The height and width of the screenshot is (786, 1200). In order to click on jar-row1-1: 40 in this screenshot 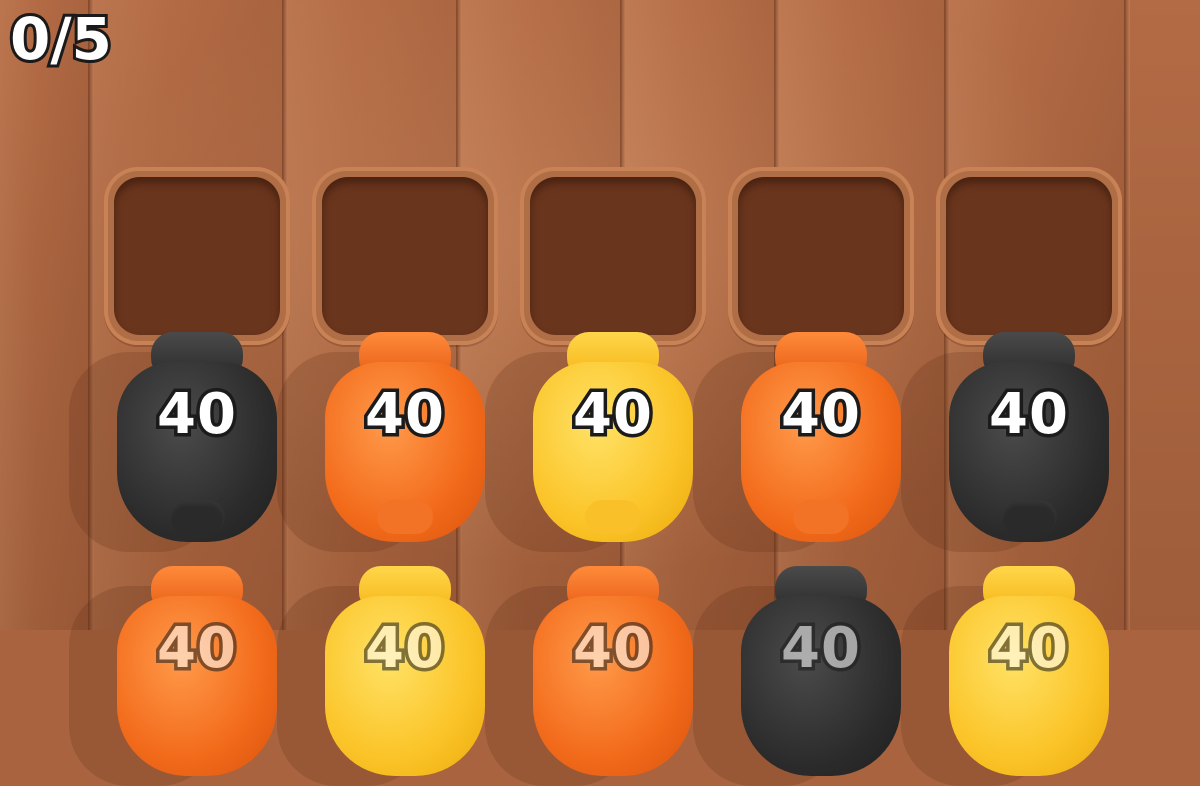, I will do `click(173, 442)`.